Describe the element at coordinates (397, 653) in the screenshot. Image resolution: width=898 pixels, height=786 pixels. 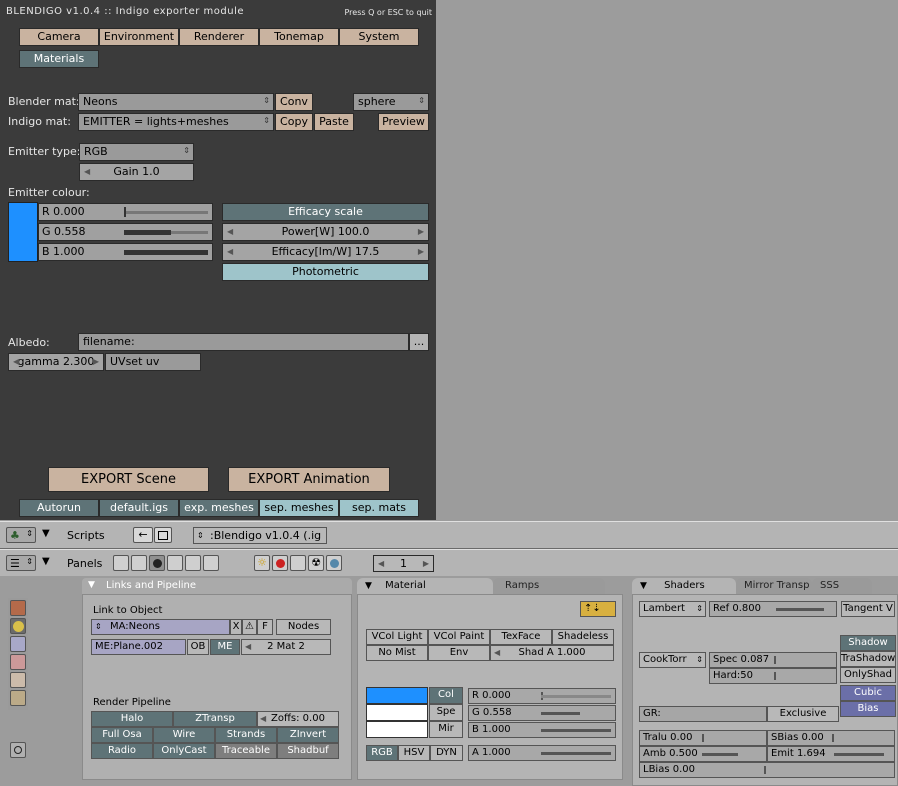
I see `no-mist-toggle: No Mist` at that location.